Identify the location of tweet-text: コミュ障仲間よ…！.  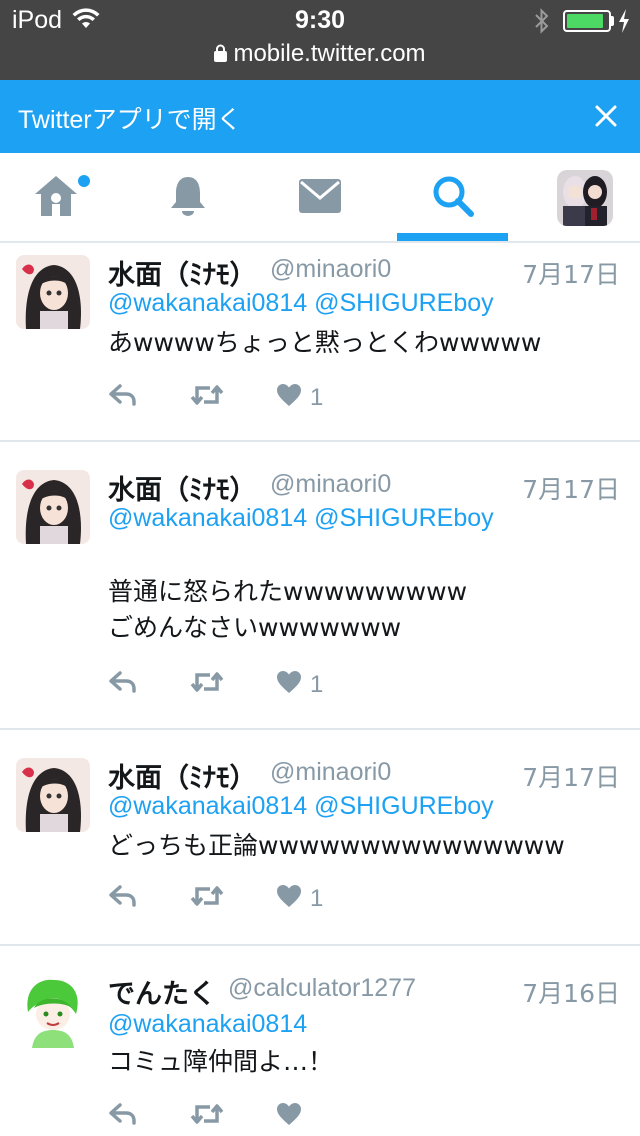
(221, 1061).